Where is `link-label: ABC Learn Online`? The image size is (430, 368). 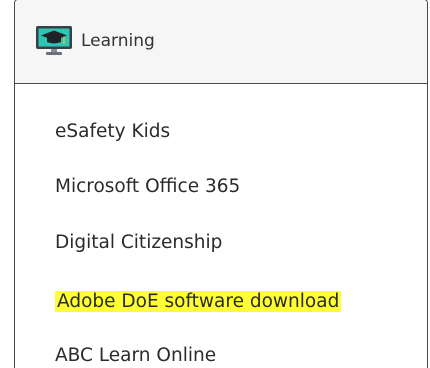
link-label: ABC Learn Online is located at coordinates (136, 355).